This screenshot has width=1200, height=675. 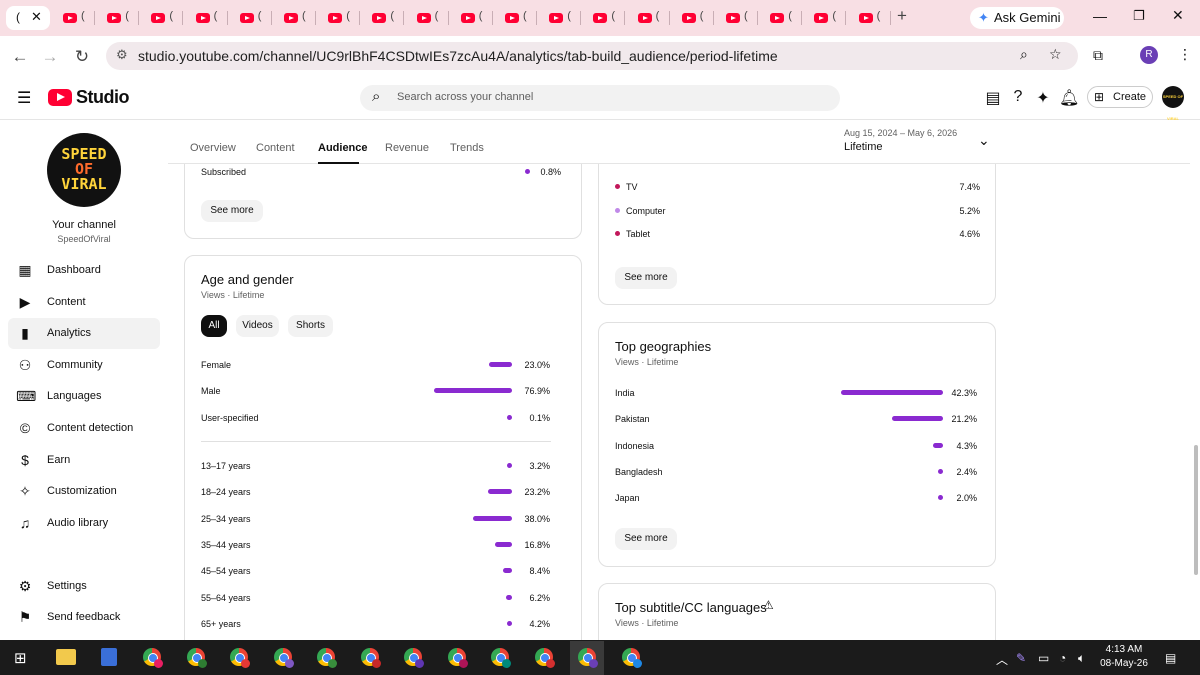 What do you see at coordinates (67, 586) in the screenshot?
I see `sidebar-item-label: Settings` at bounding box center [67, 586].